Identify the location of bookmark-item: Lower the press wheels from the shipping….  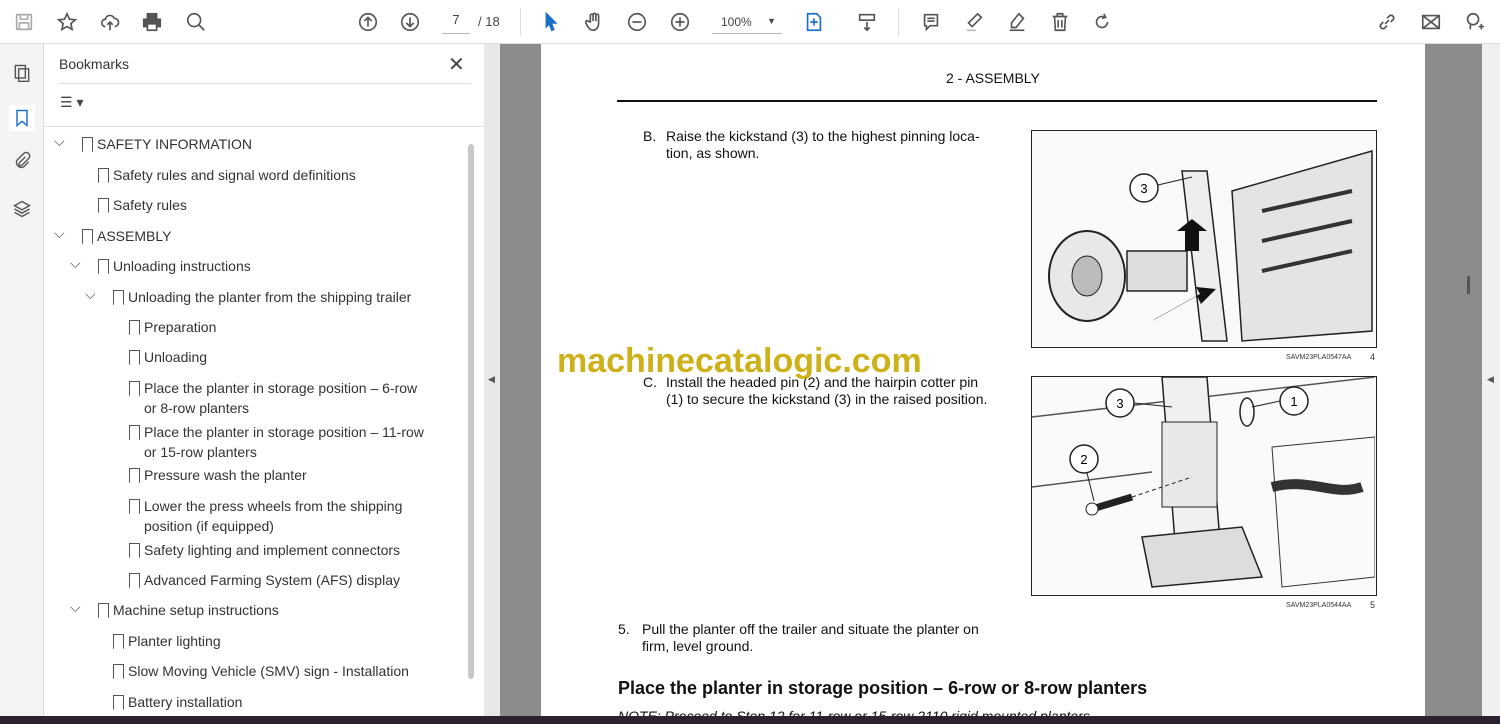
(262, 516).